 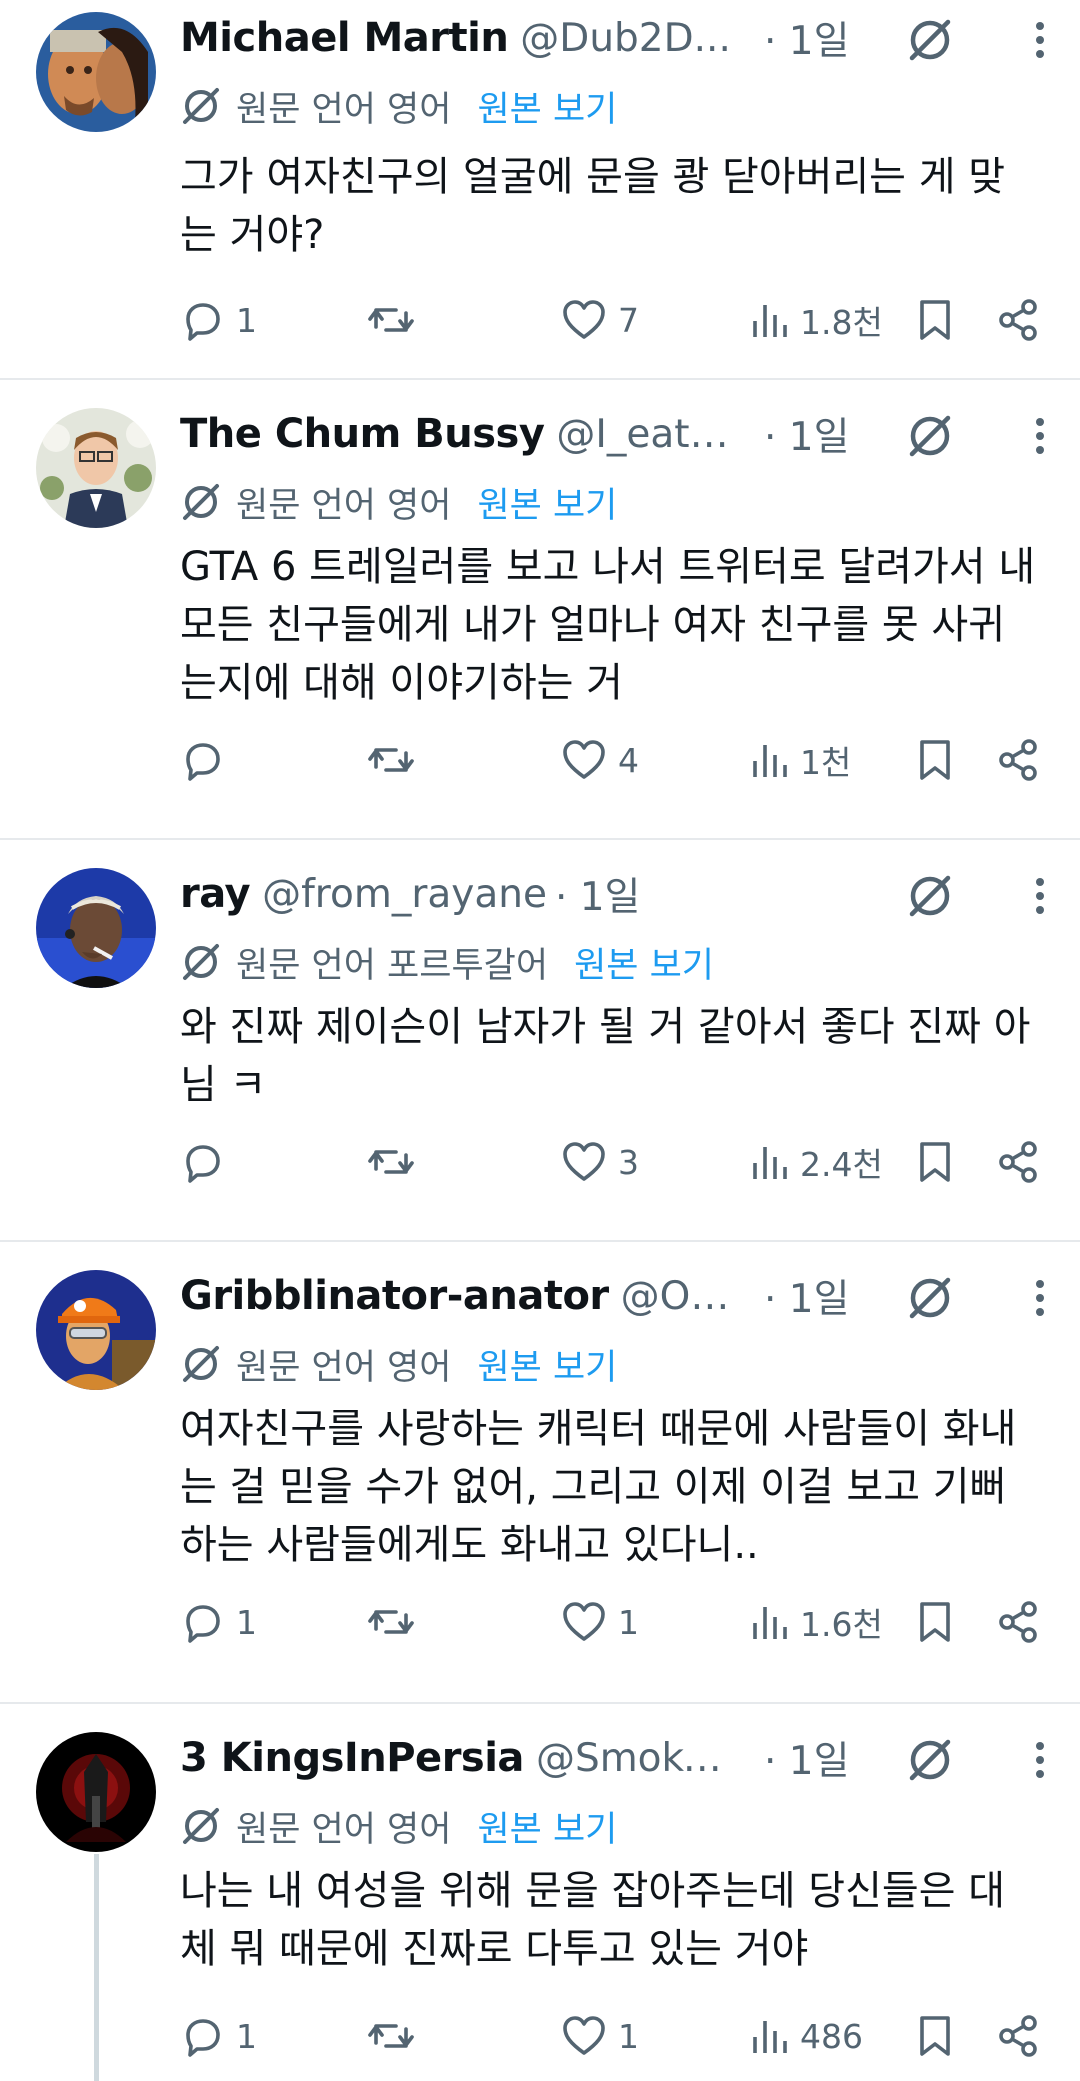 I want to click on like-count: 3, so click(x=628, y=1162).